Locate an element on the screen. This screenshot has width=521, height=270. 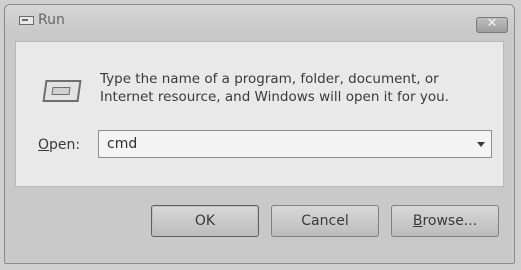
title-bar: Run ✕ is located at coordinates (259, 20).